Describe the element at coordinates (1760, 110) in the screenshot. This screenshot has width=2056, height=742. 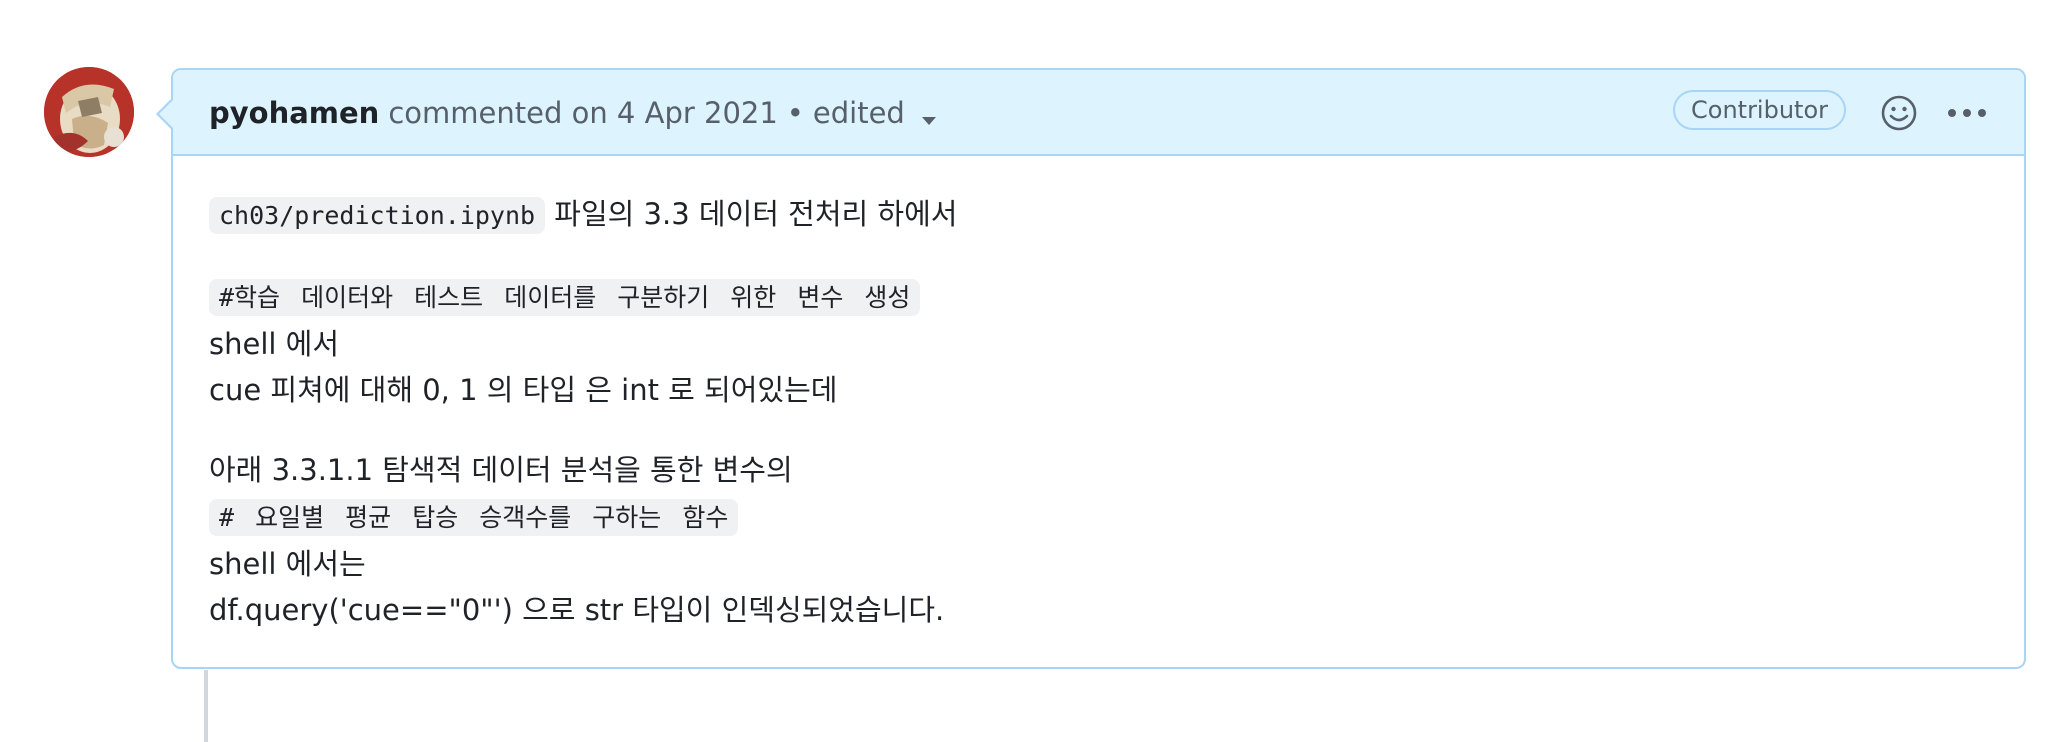
I see `contributor-badge: Contributor` at that location.